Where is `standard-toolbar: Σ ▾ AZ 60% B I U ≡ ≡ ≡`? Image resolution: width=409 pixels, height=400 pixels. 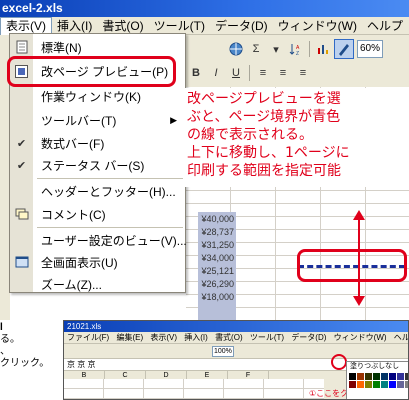 standard-toolbar: Σ ▾ AZ 60% B I U ≡ ≡ ≡ is located at coordinates (297, 61).